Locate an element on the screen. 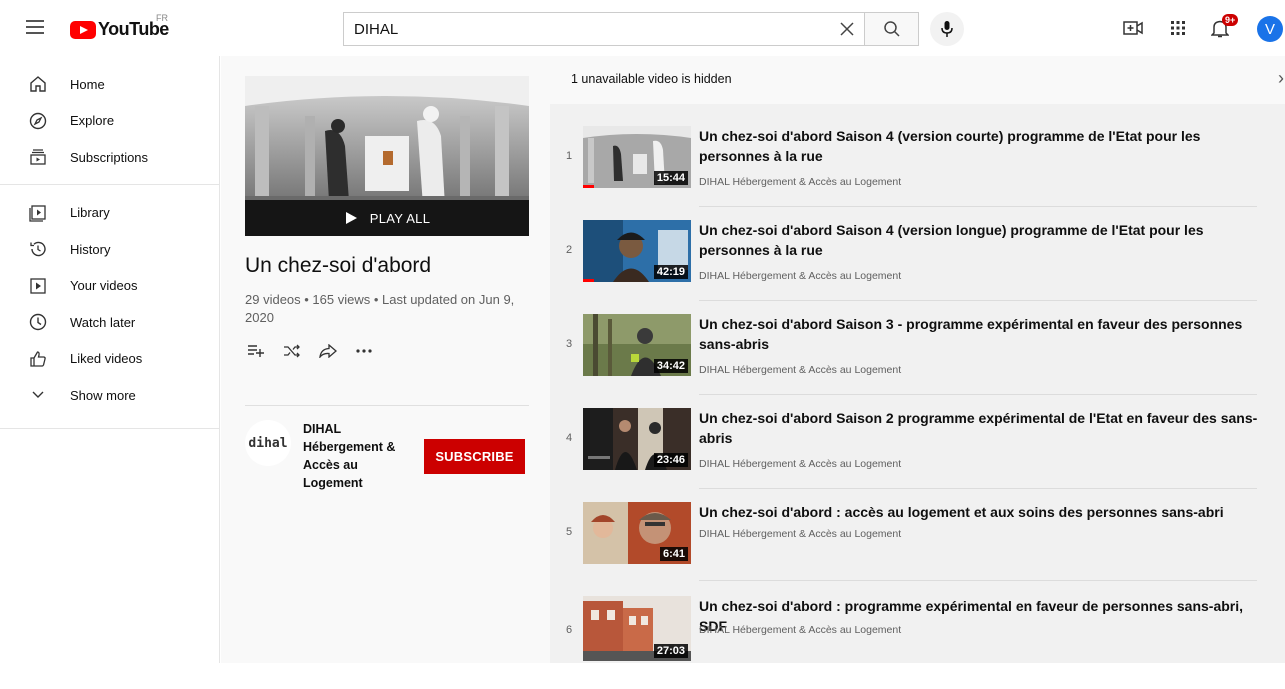 The width and height of the screenshot is (1285, 689). chevron-down-icon is located at coordinates (38, 395).